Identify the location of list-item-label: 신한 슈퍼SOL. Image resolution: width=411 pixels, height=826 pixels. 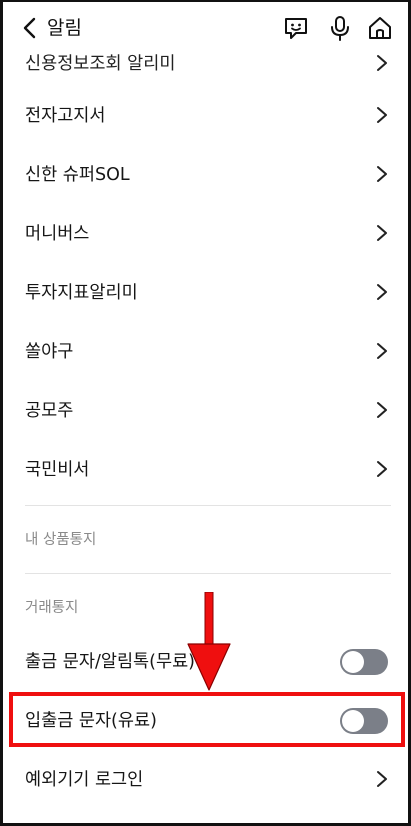
(77, 175).